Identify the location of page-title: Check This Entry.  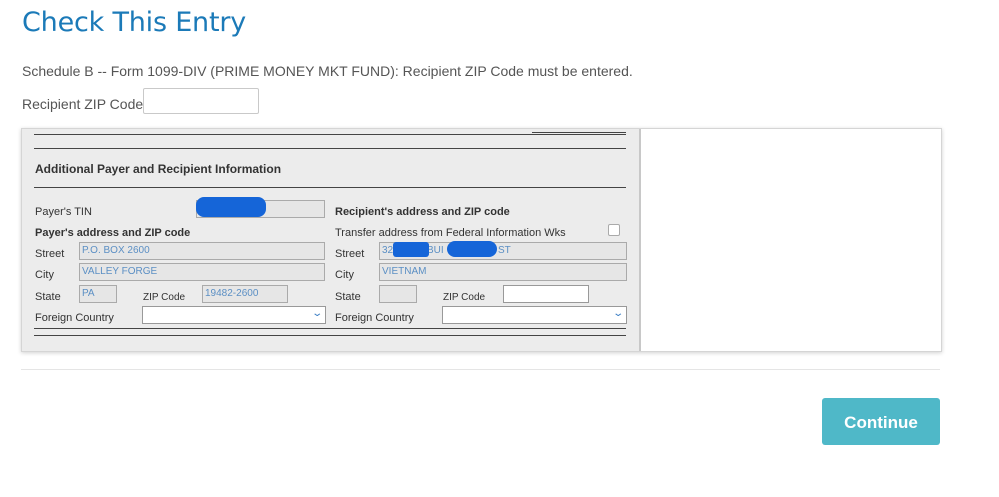
(134, 22).